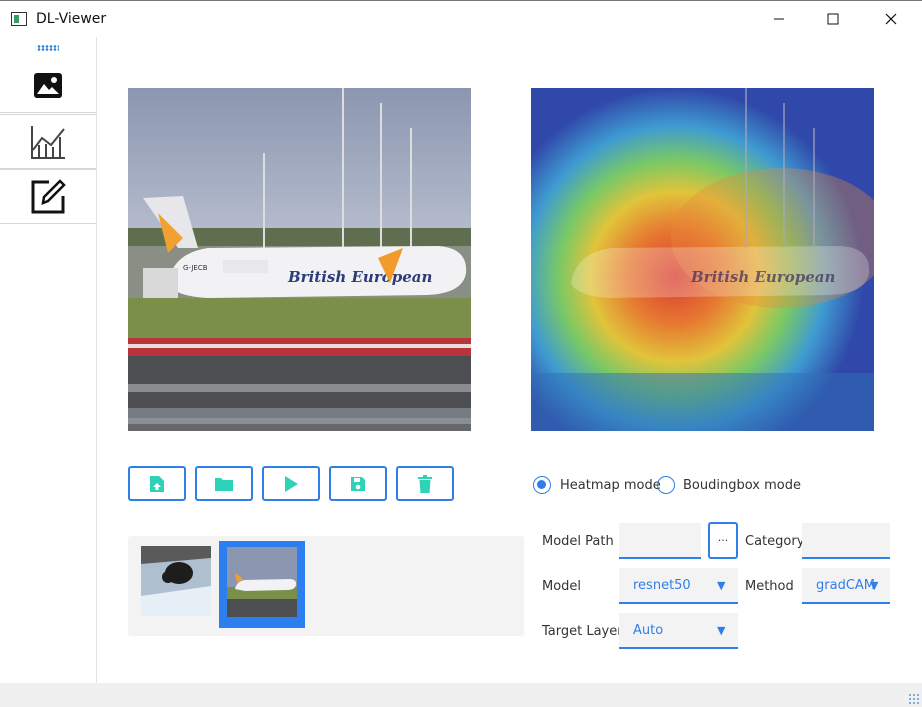 The image size is (922, 707). What do you see at coordinates (914, 699) in the screenshot?
I see `resize-grip` at bounding box center [914, 699].